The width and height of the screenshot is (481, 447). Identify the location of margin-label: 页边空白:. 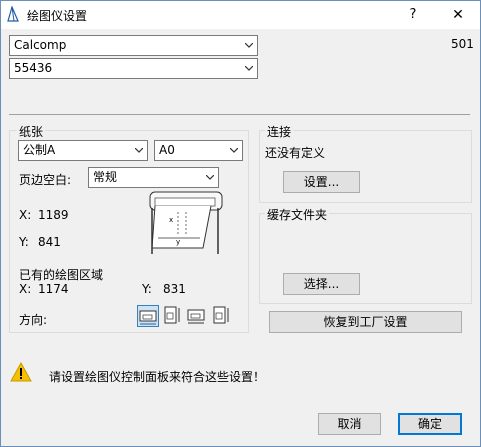
(45, 180).